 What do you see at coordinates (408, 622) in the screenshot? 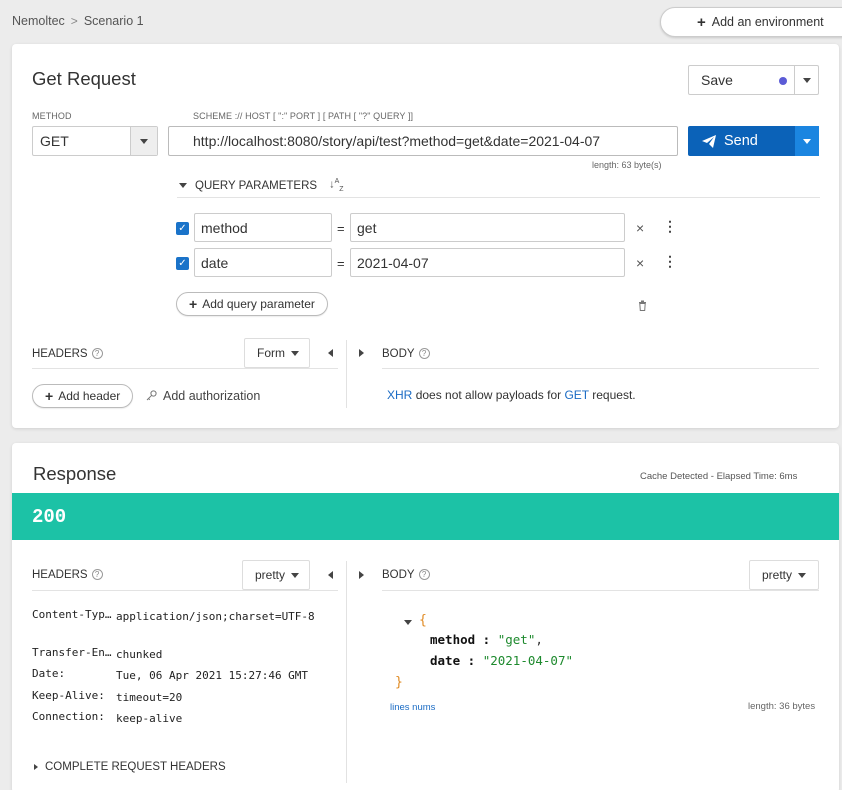
I see `json-collapse-icon` at bounding box center [408, 622].